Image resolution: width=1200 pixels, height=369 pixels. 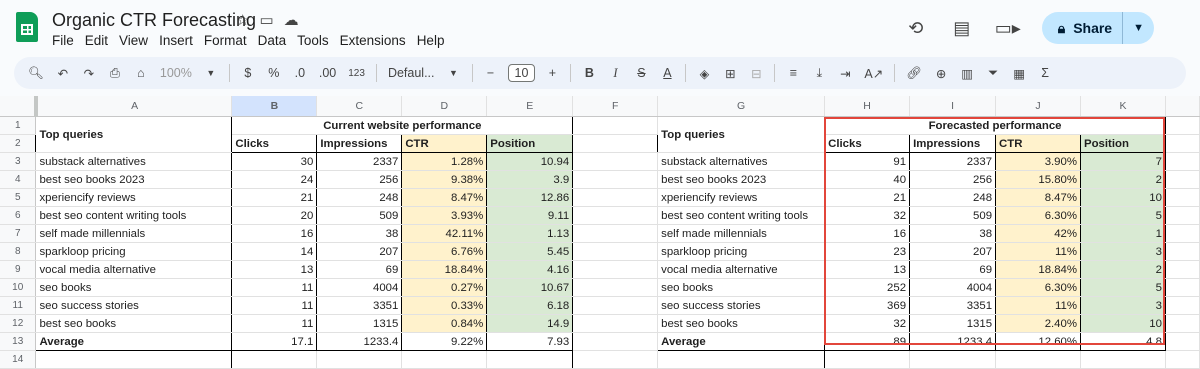 I want to click on menu-extensions: Extensions, so click(x=376, y=40).